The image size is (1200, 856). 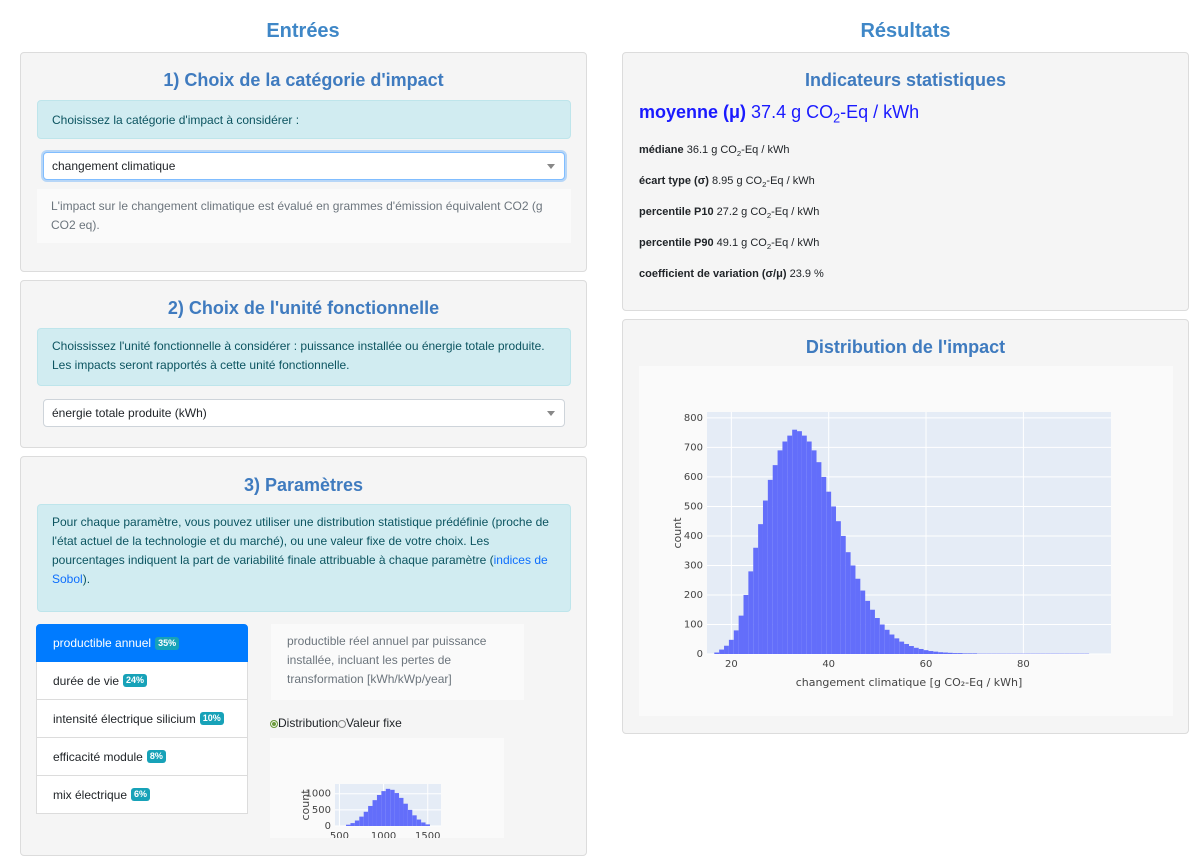 What do you see at coordinates (693, 595) in the screenshot?
I see `y-tick-label: 200` at bounding box center [693, 595].